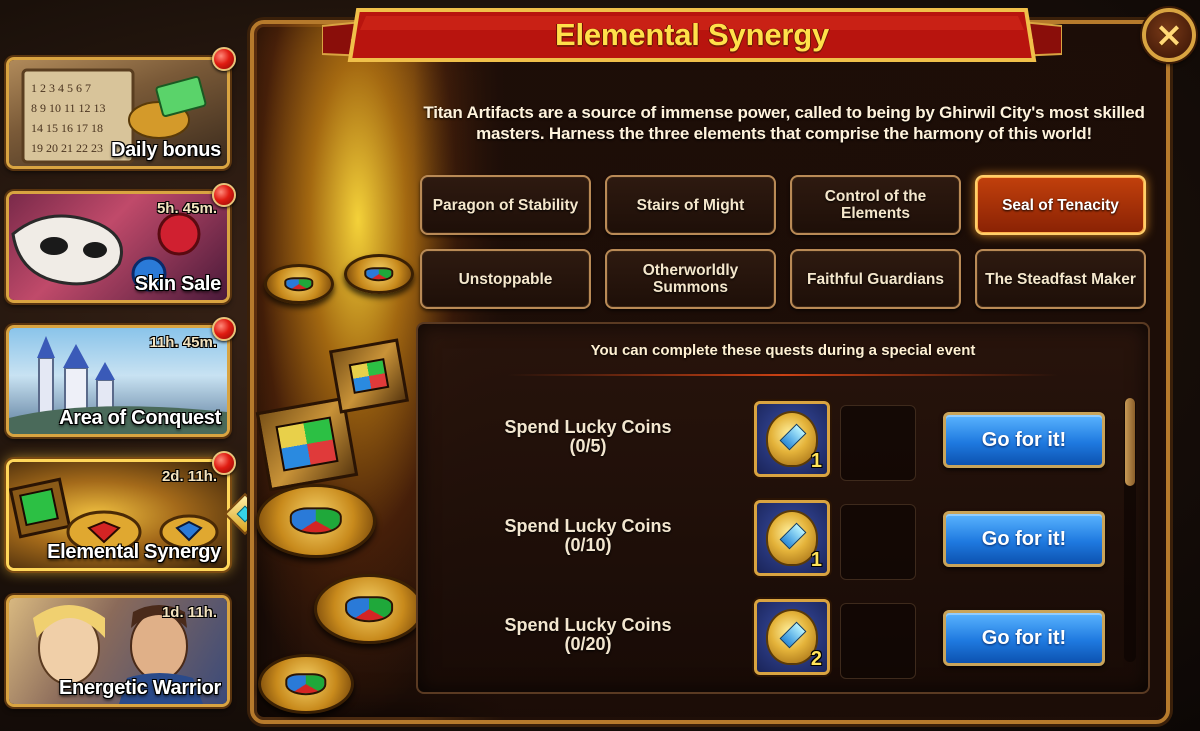  What do you see at coordinates (67, 148) in the screenshot?
I see `svg-text: 19 20 21 22 23` at bounding box center [67, 148].